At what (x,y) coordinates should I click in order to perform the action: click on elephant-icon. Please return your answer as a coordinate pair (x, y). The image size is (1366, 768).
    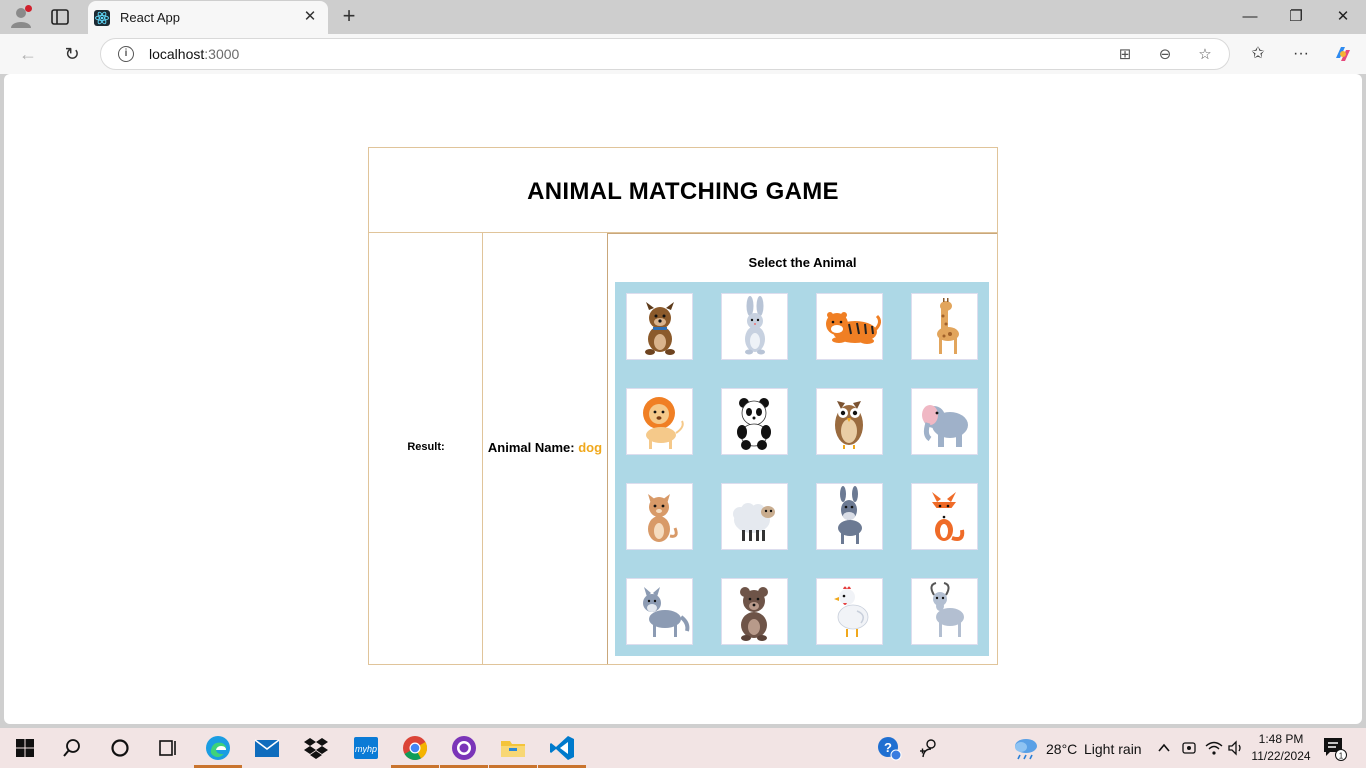
    Looking at the image, I should click on (945, 426).